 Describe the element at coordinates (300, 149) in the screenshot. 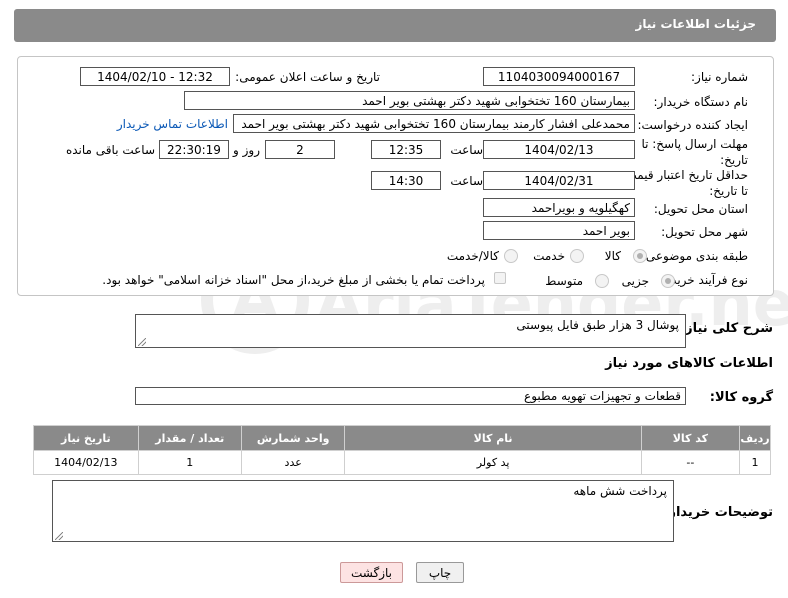

I see `reply-days-field: 2` at that location.